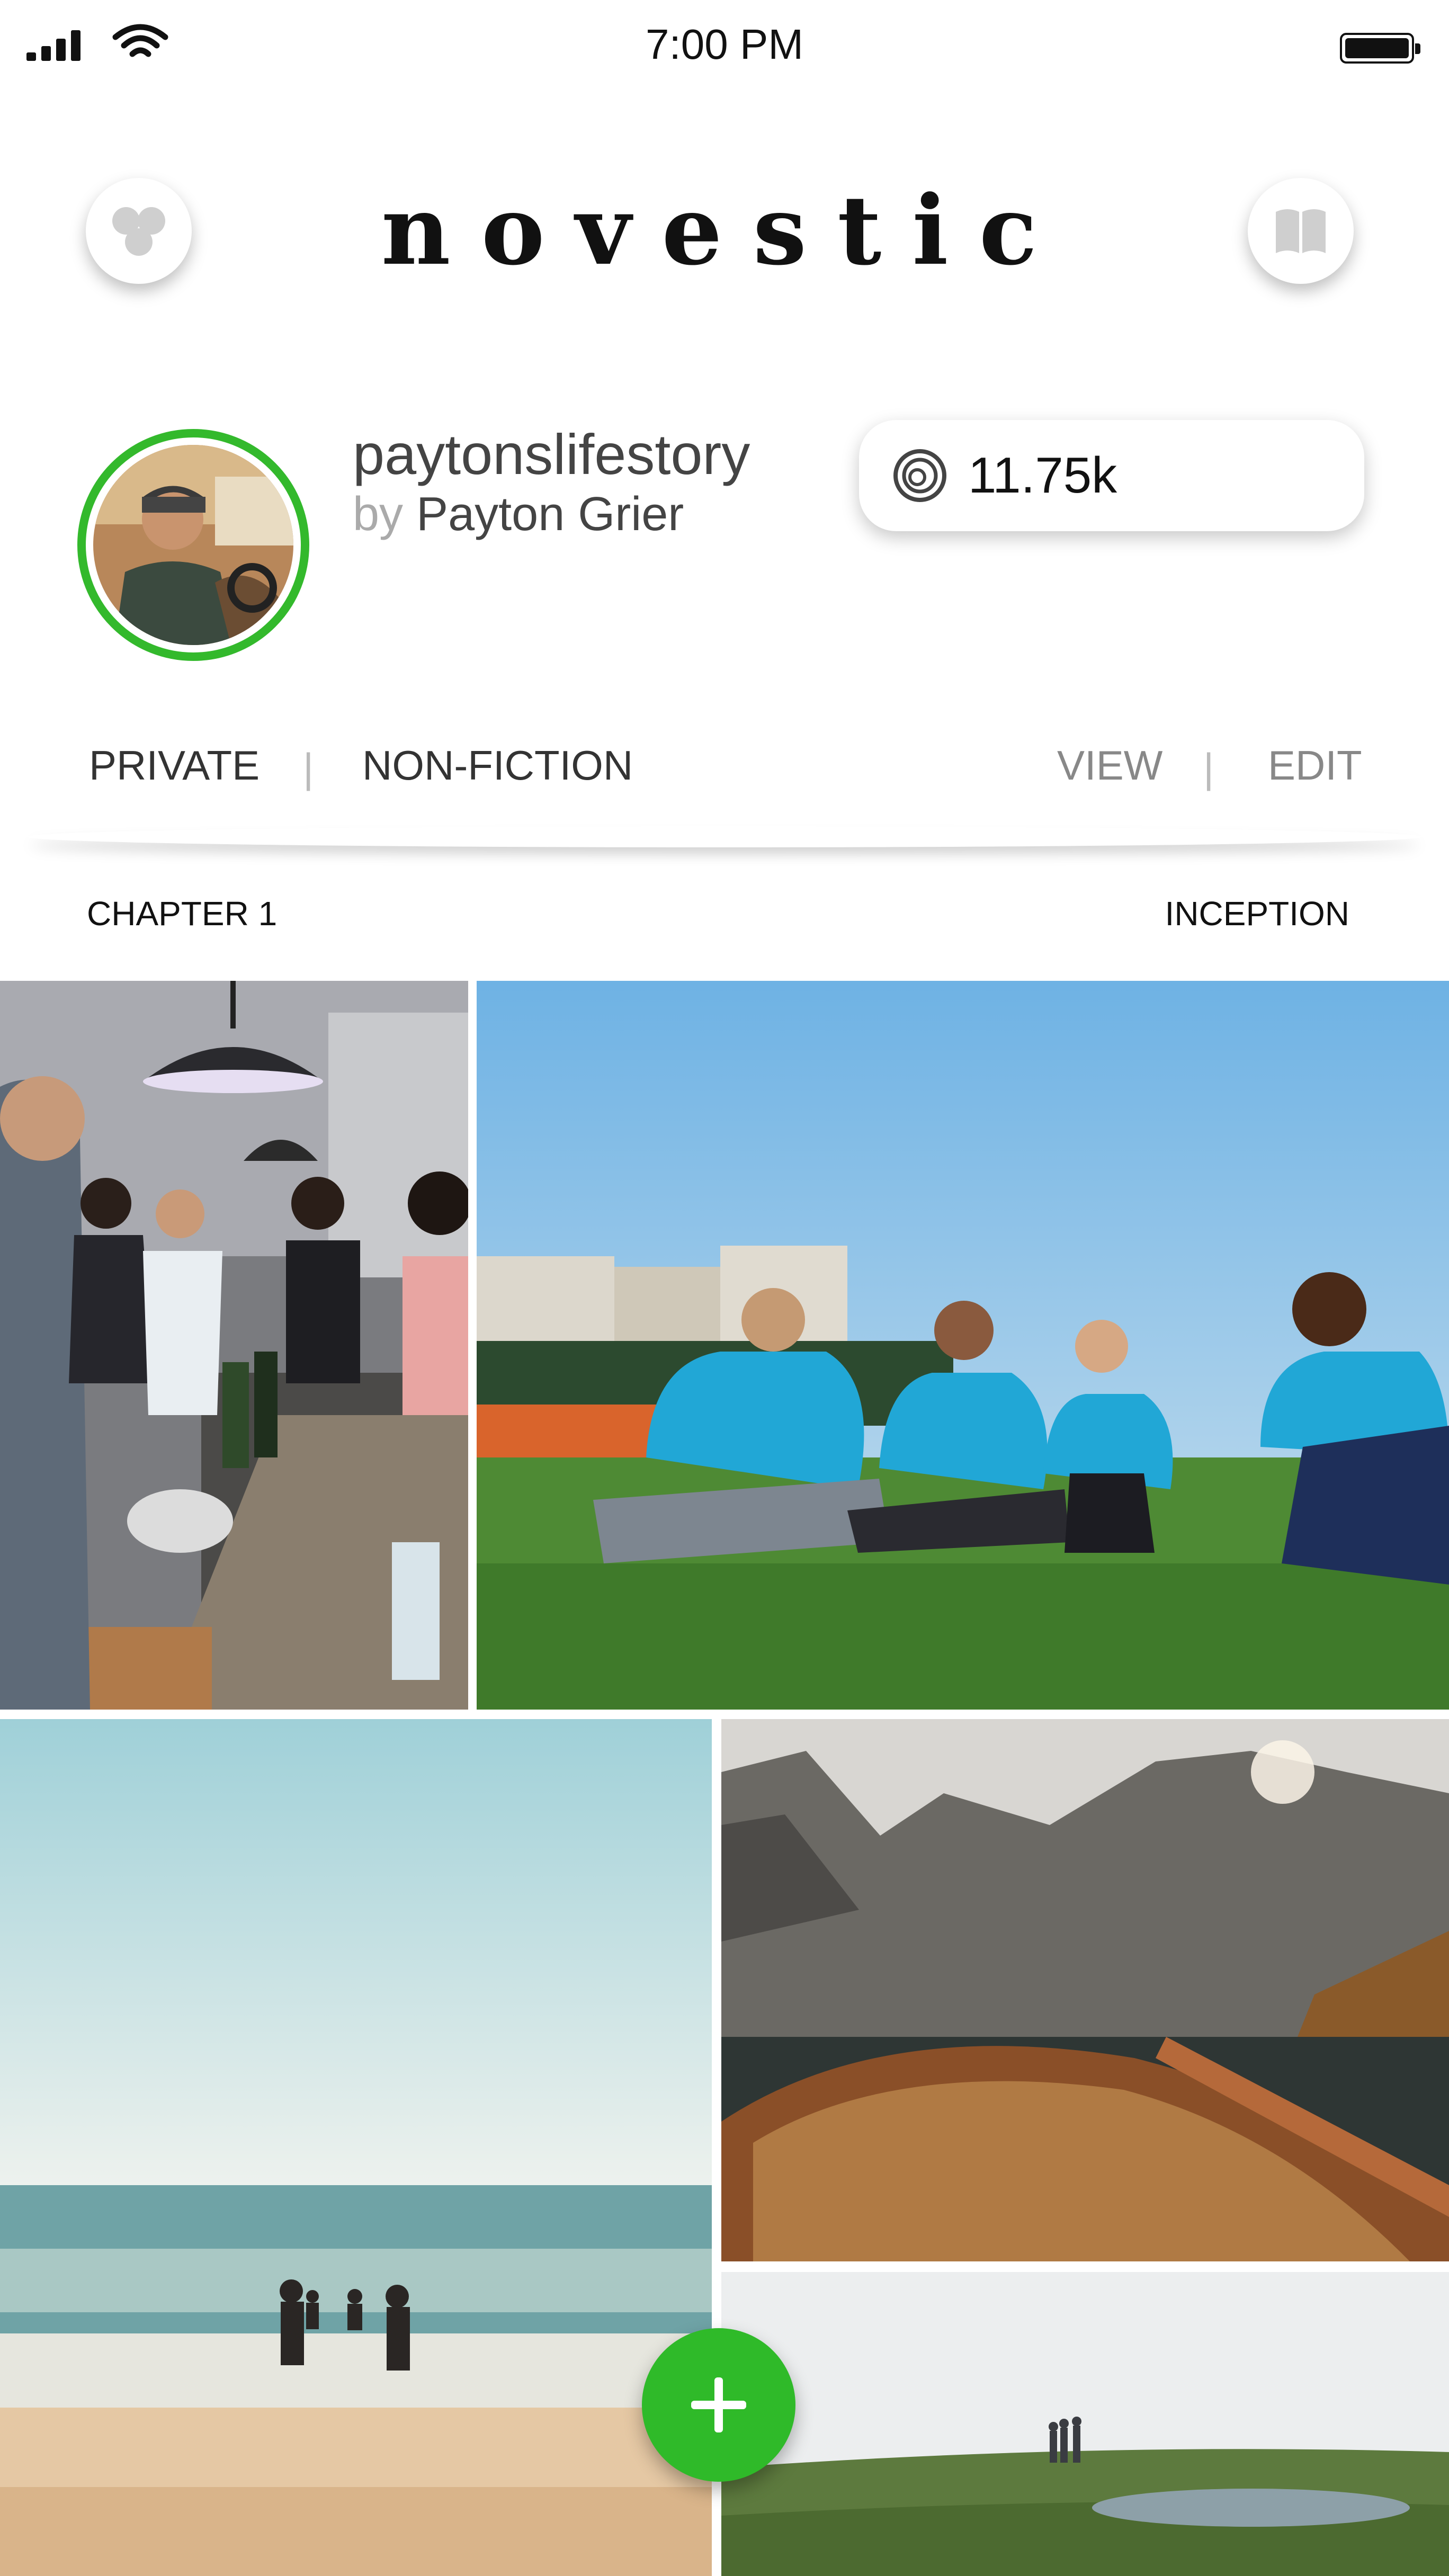  I want to click on chapter-number: CHAPTER 1, so click(182, 914).